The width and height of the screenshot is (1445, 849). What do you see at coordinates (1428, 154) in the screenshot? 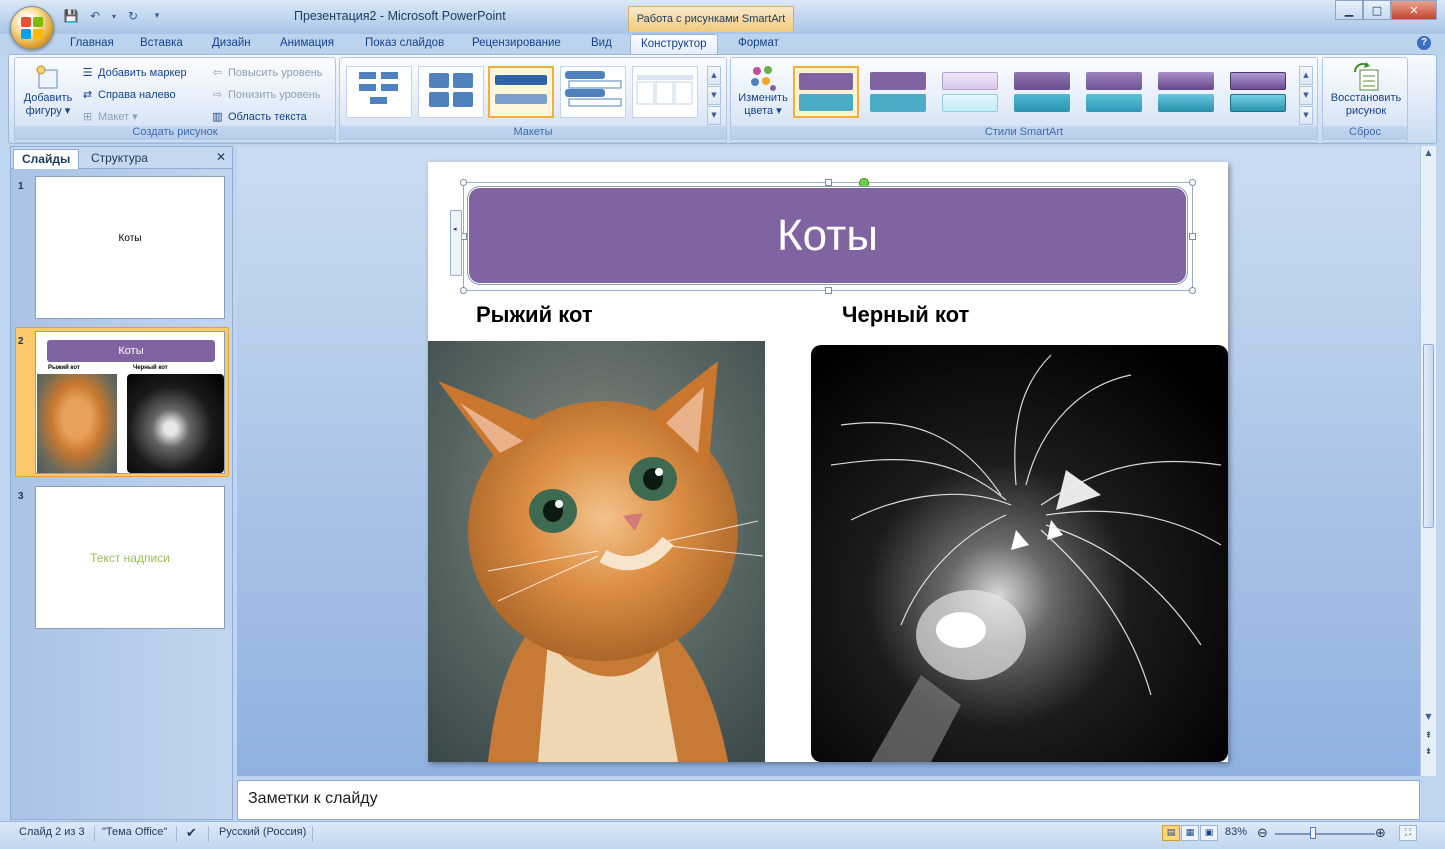
I see `scroll-up-icon: ▲` at bounding box center [1428, 154].